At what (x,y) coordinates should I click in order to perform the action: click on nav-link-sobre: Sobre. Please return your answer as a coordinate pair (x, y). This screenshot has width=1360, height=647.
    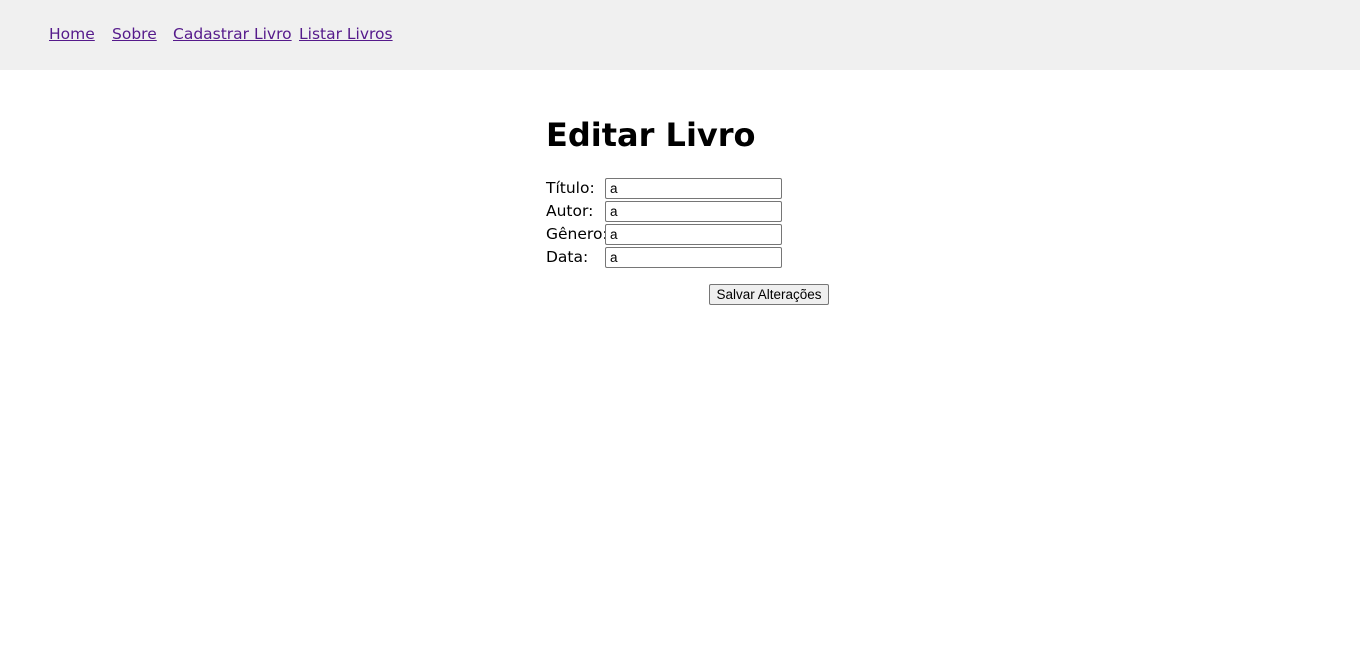
    Looking at the image, I should click on (134, 34).